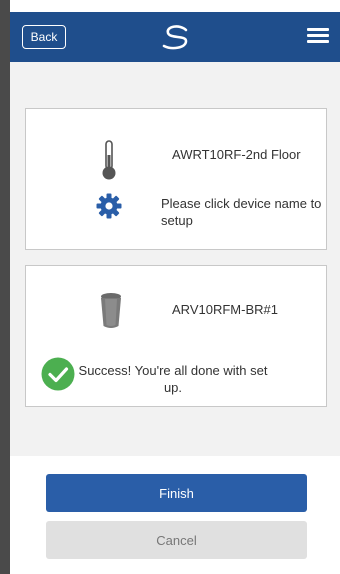 Image resolution: width=340 pixels, height=574 pixels. I want to click on back-button: Back, so click(44, 37).